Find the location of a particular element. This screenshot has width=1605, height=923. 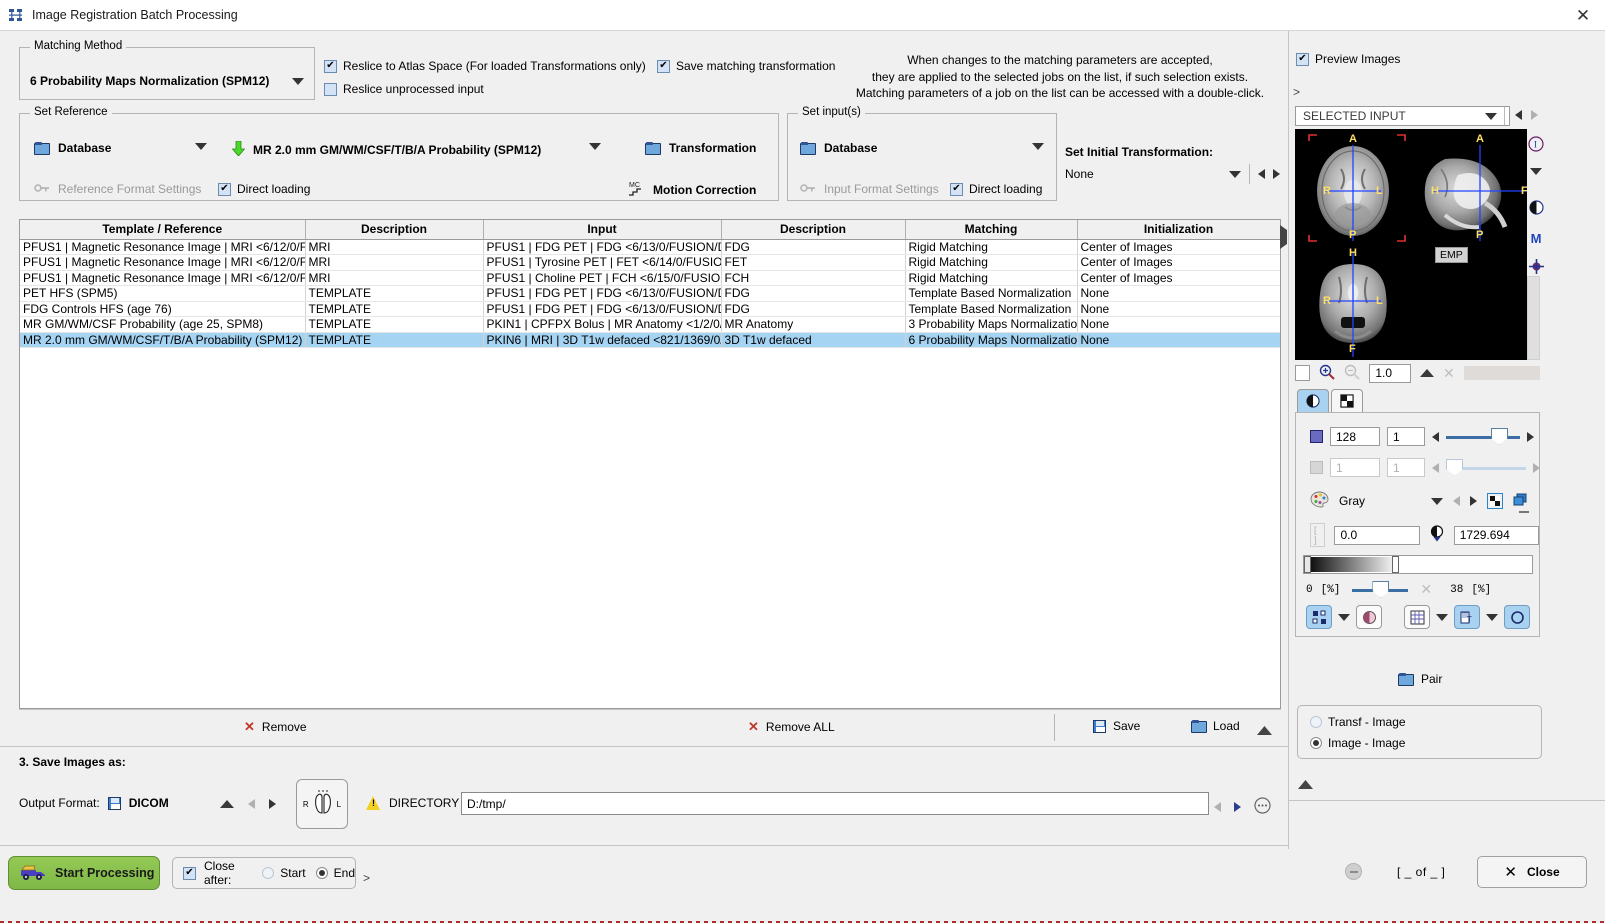

col-description-2: Description is located at coordinates (813, 230).